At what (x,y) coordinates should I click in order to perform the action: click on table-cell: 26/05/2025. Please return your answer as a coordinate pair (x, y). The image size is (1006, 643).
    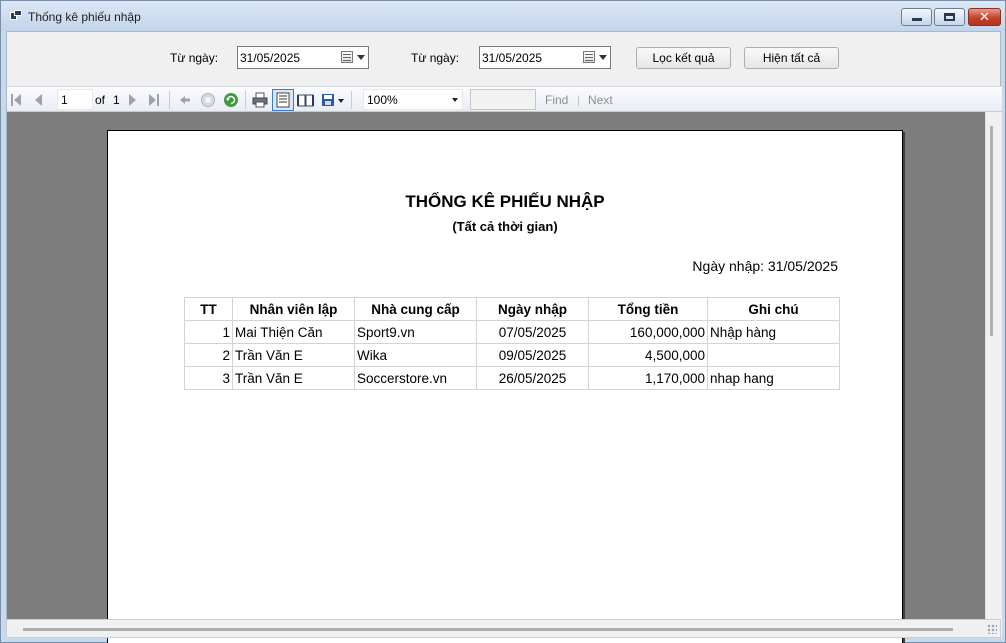
    Looking at the image, I should click on (532, 378).